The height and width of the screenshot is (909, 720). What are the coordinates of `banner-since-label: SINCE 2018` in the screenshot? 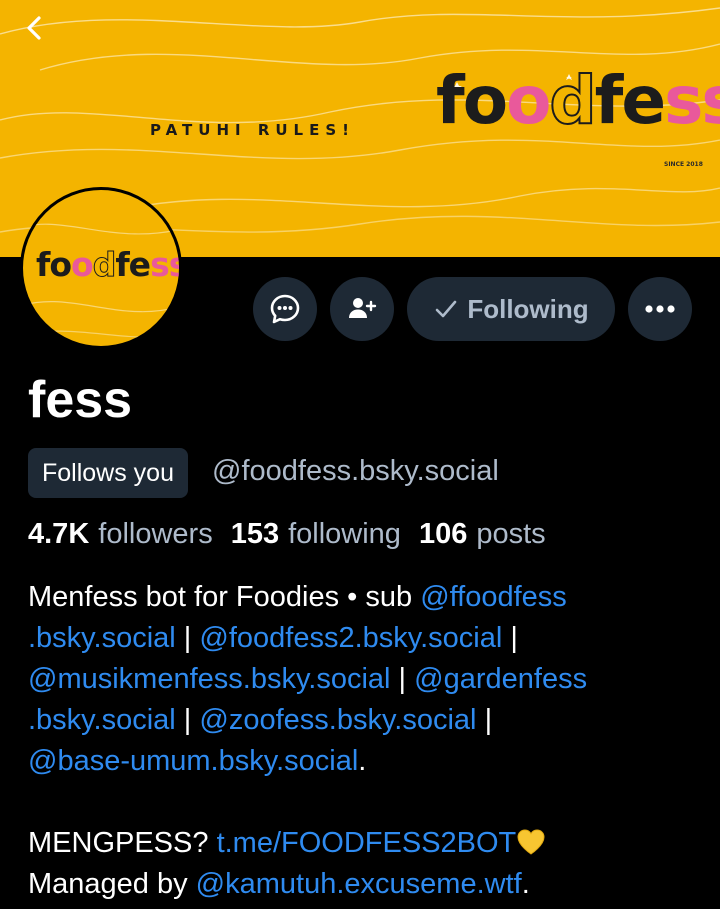 It's located at (683, 164).